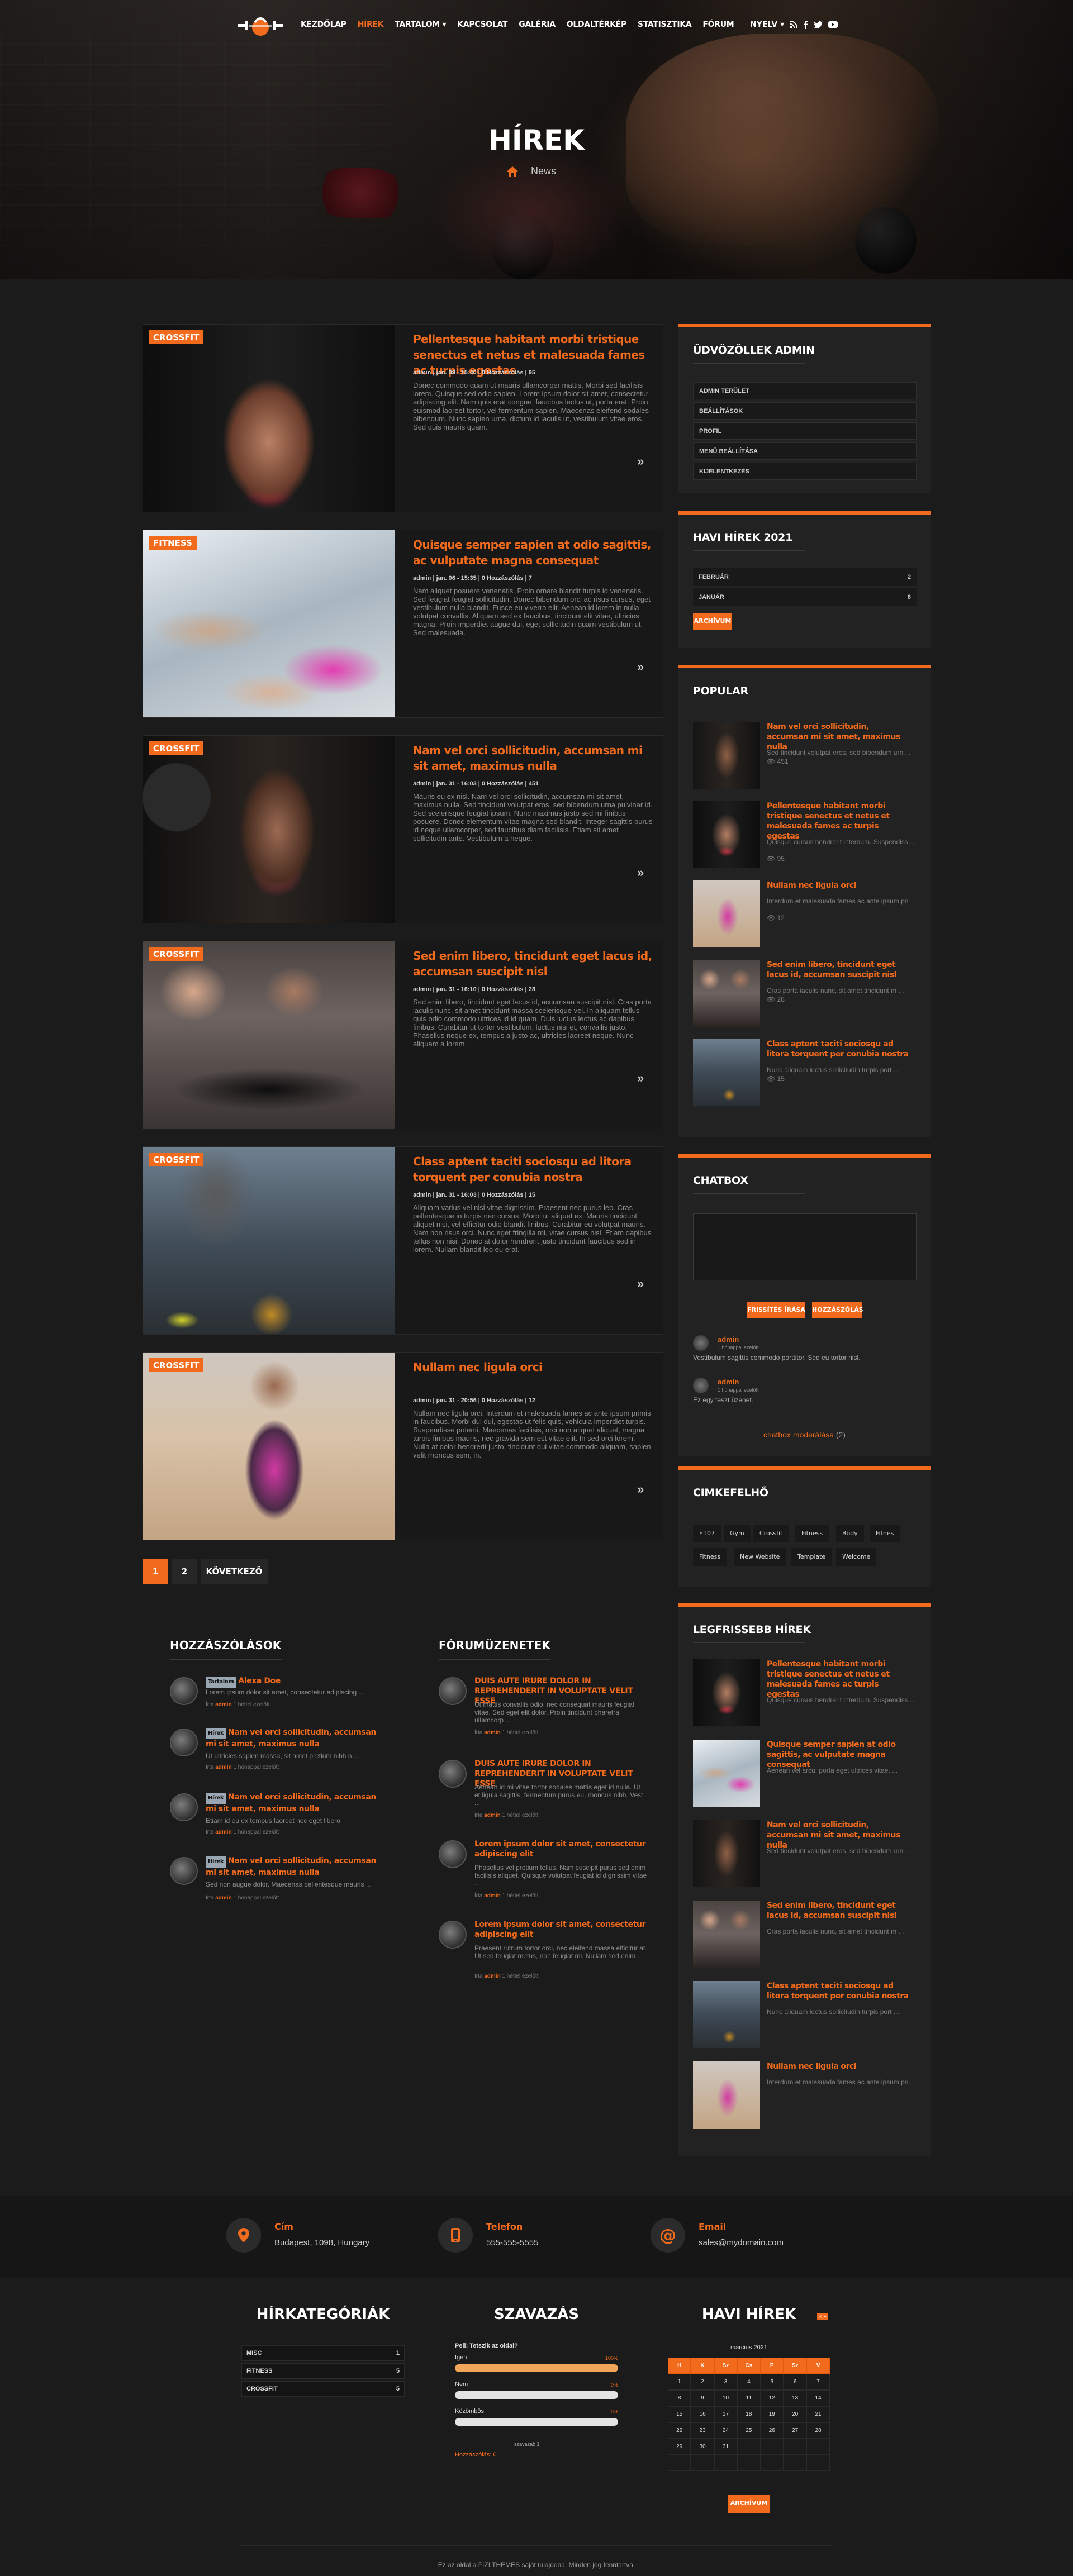  Describe the element at coordinates (885, 1533) in the screenshot. I see `tag-fitnes: Fitnes` at that location.